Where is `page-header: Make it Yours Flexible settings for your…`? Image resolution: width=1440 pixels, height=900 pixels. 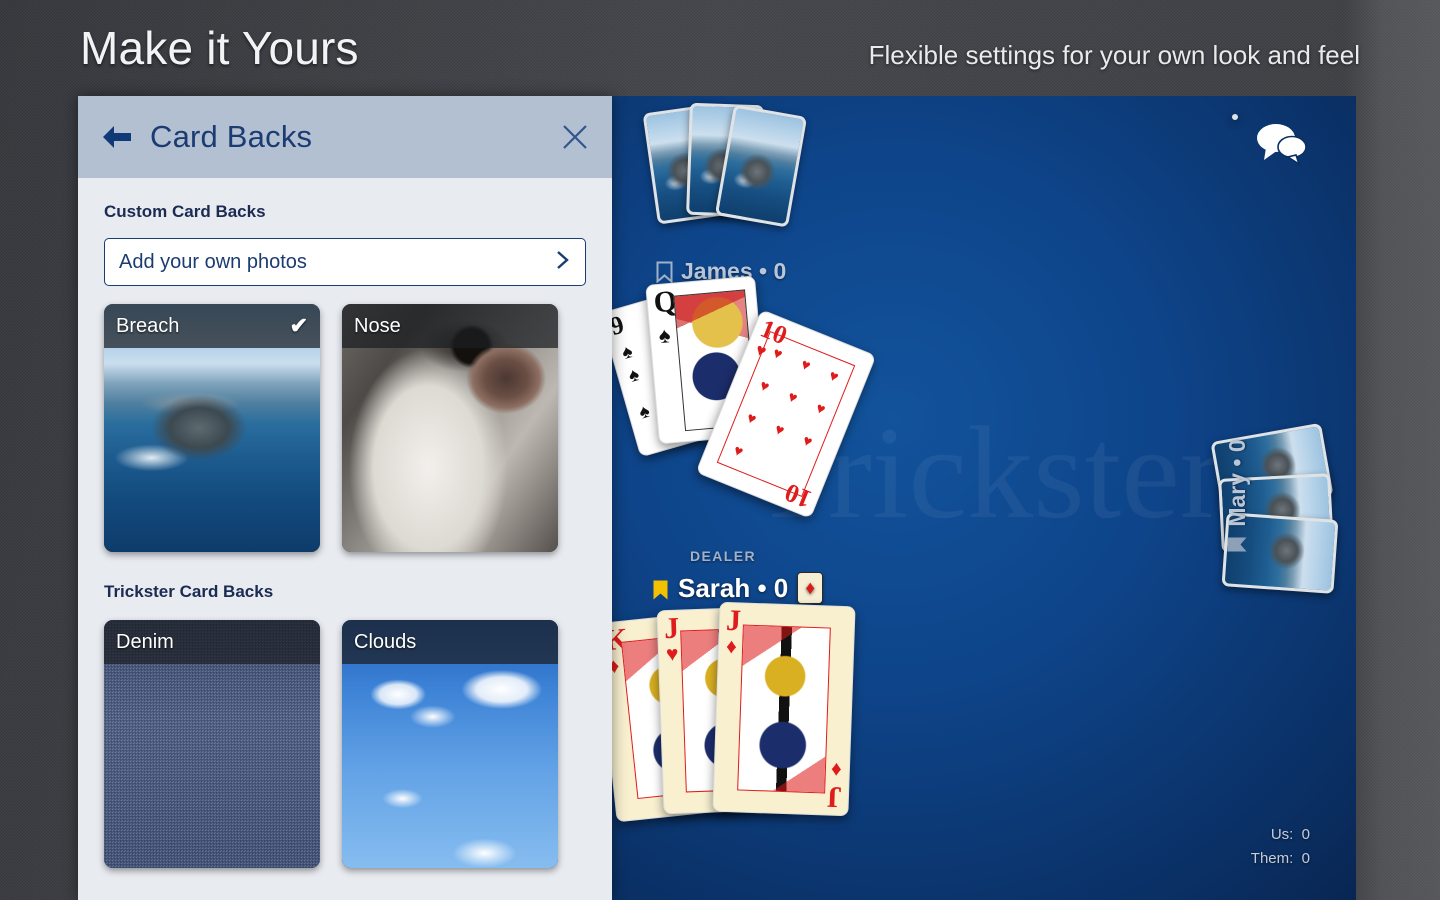
page-header: Make it Yours Flexible settings for your… is located at coordinates (720, 48).